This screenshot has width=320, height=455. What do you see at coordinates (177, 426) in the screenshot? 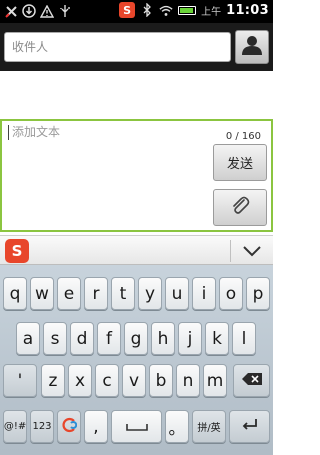
I see `period-key: 。` at bounding box center [177, 426].